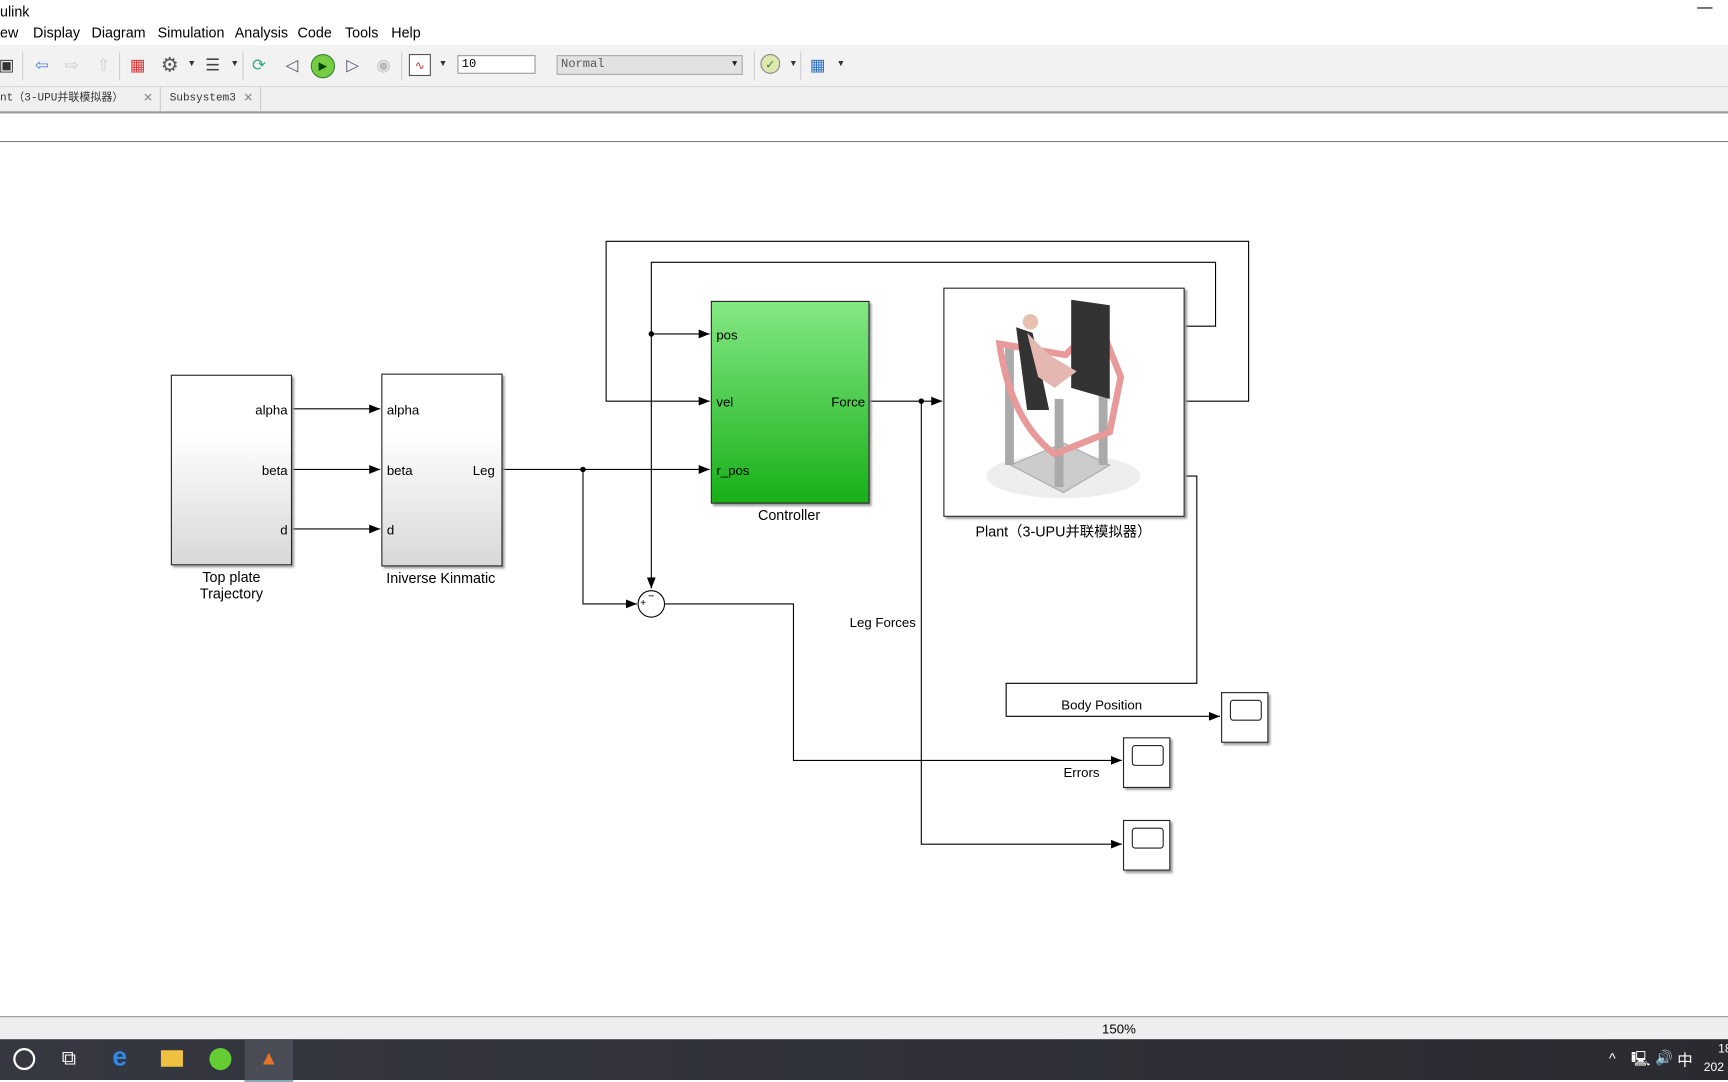 Image resolution: width=1728 pixels, height=1082 pixels. What do you see at coordinates (119, 1058) in the screenshot?
I see `edge-icon: e` at bounding box center [119, 1058].